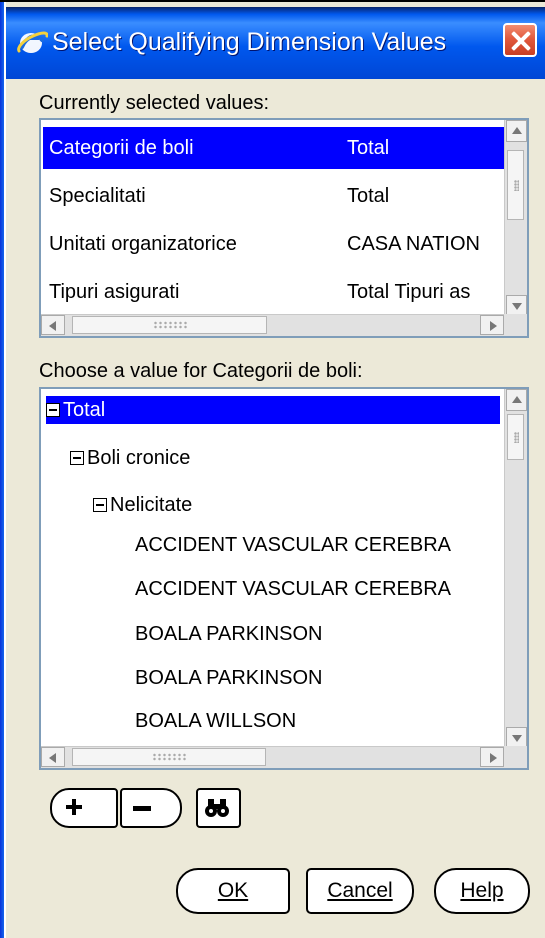 This screenshot has width=545, height=938. What do you see at coordinates (151, 505) in the screenshot?
I see `tree-item-label: Nelicitate` at bounding box center [151, 505].